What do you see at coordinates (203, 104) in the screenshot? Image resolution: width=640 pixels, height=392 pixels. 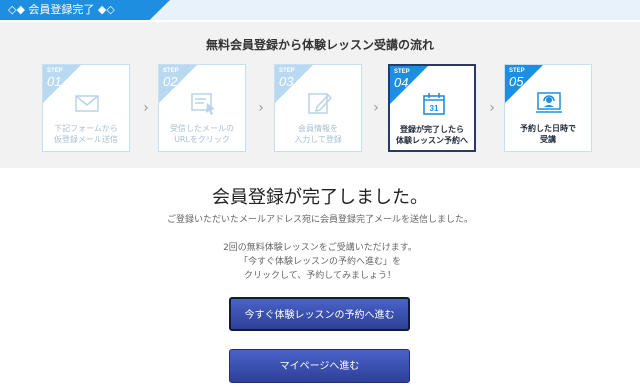 I see `click-icon` at bounding box center [203, 104].